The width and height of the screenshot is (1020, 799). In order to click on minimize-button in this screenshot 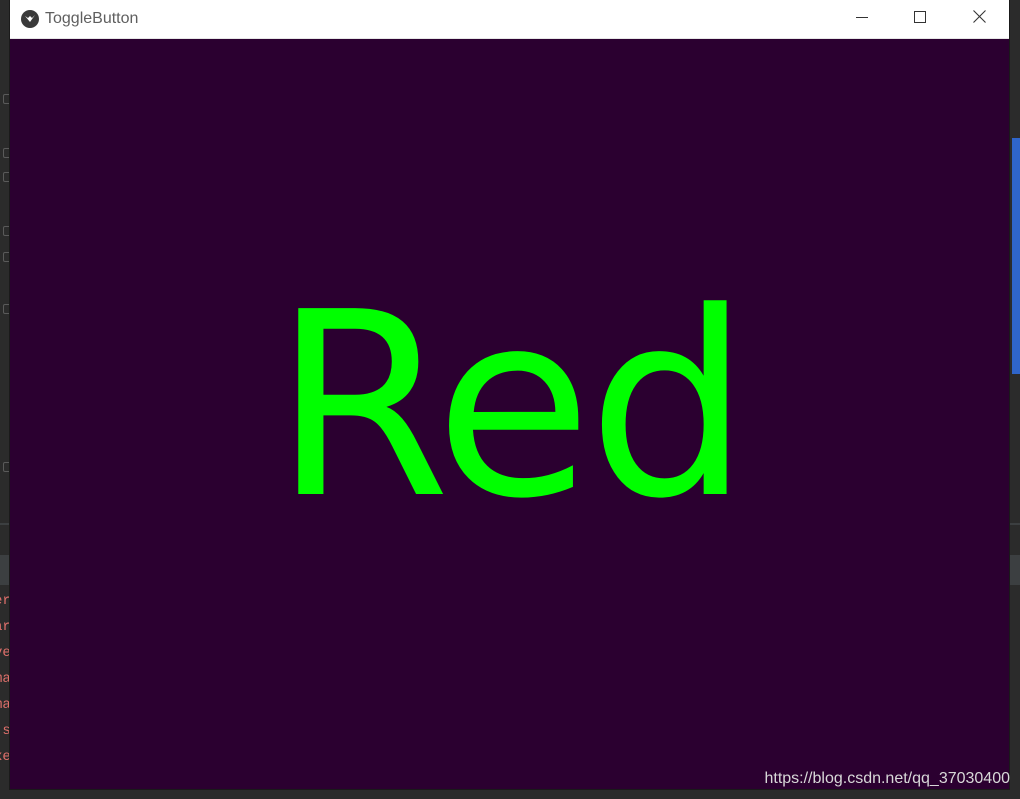, I will do `click(862, 19)`.